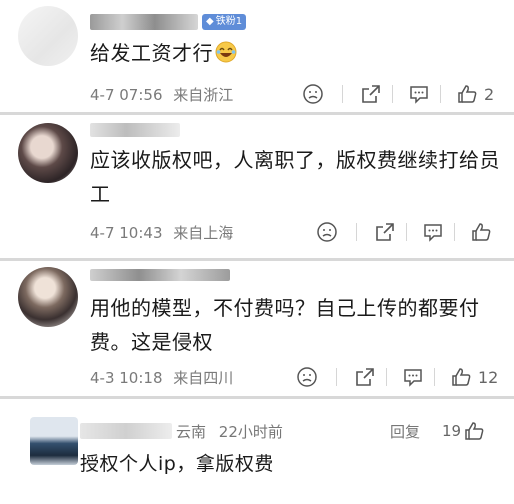 The width and height of the screenshot is (514, 504). Describe the element at coordinates (191, 432) in the screenshot. I see `comment-location: 云南` at that location.